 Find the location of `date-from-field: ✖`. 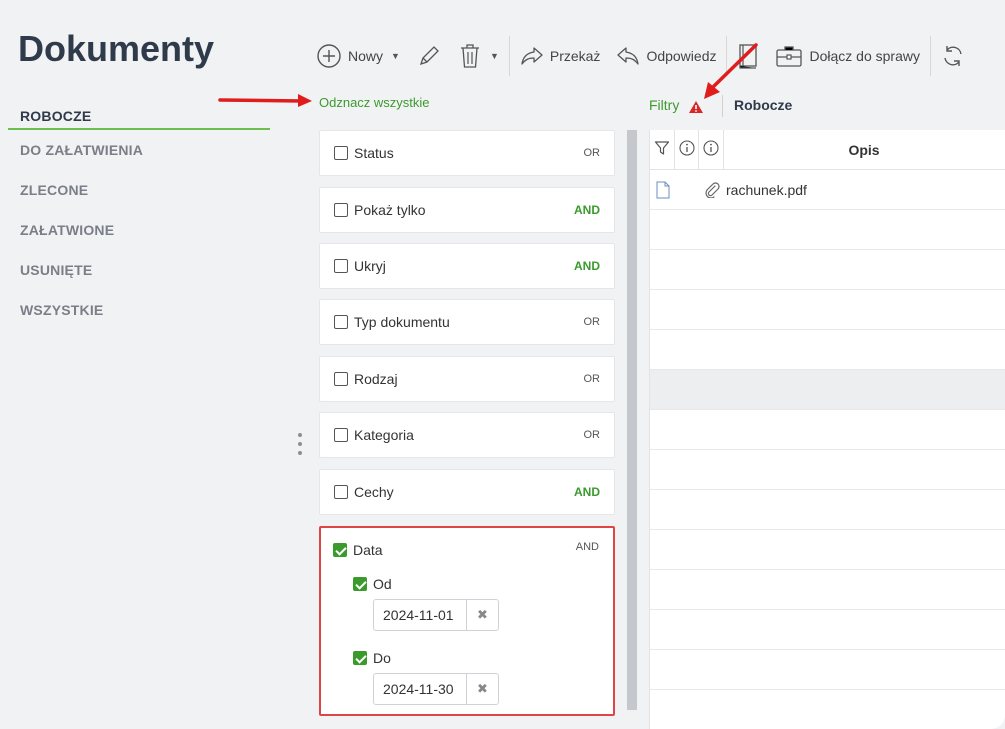

date-from-field: ✖ is located at coordinates (436, 615).